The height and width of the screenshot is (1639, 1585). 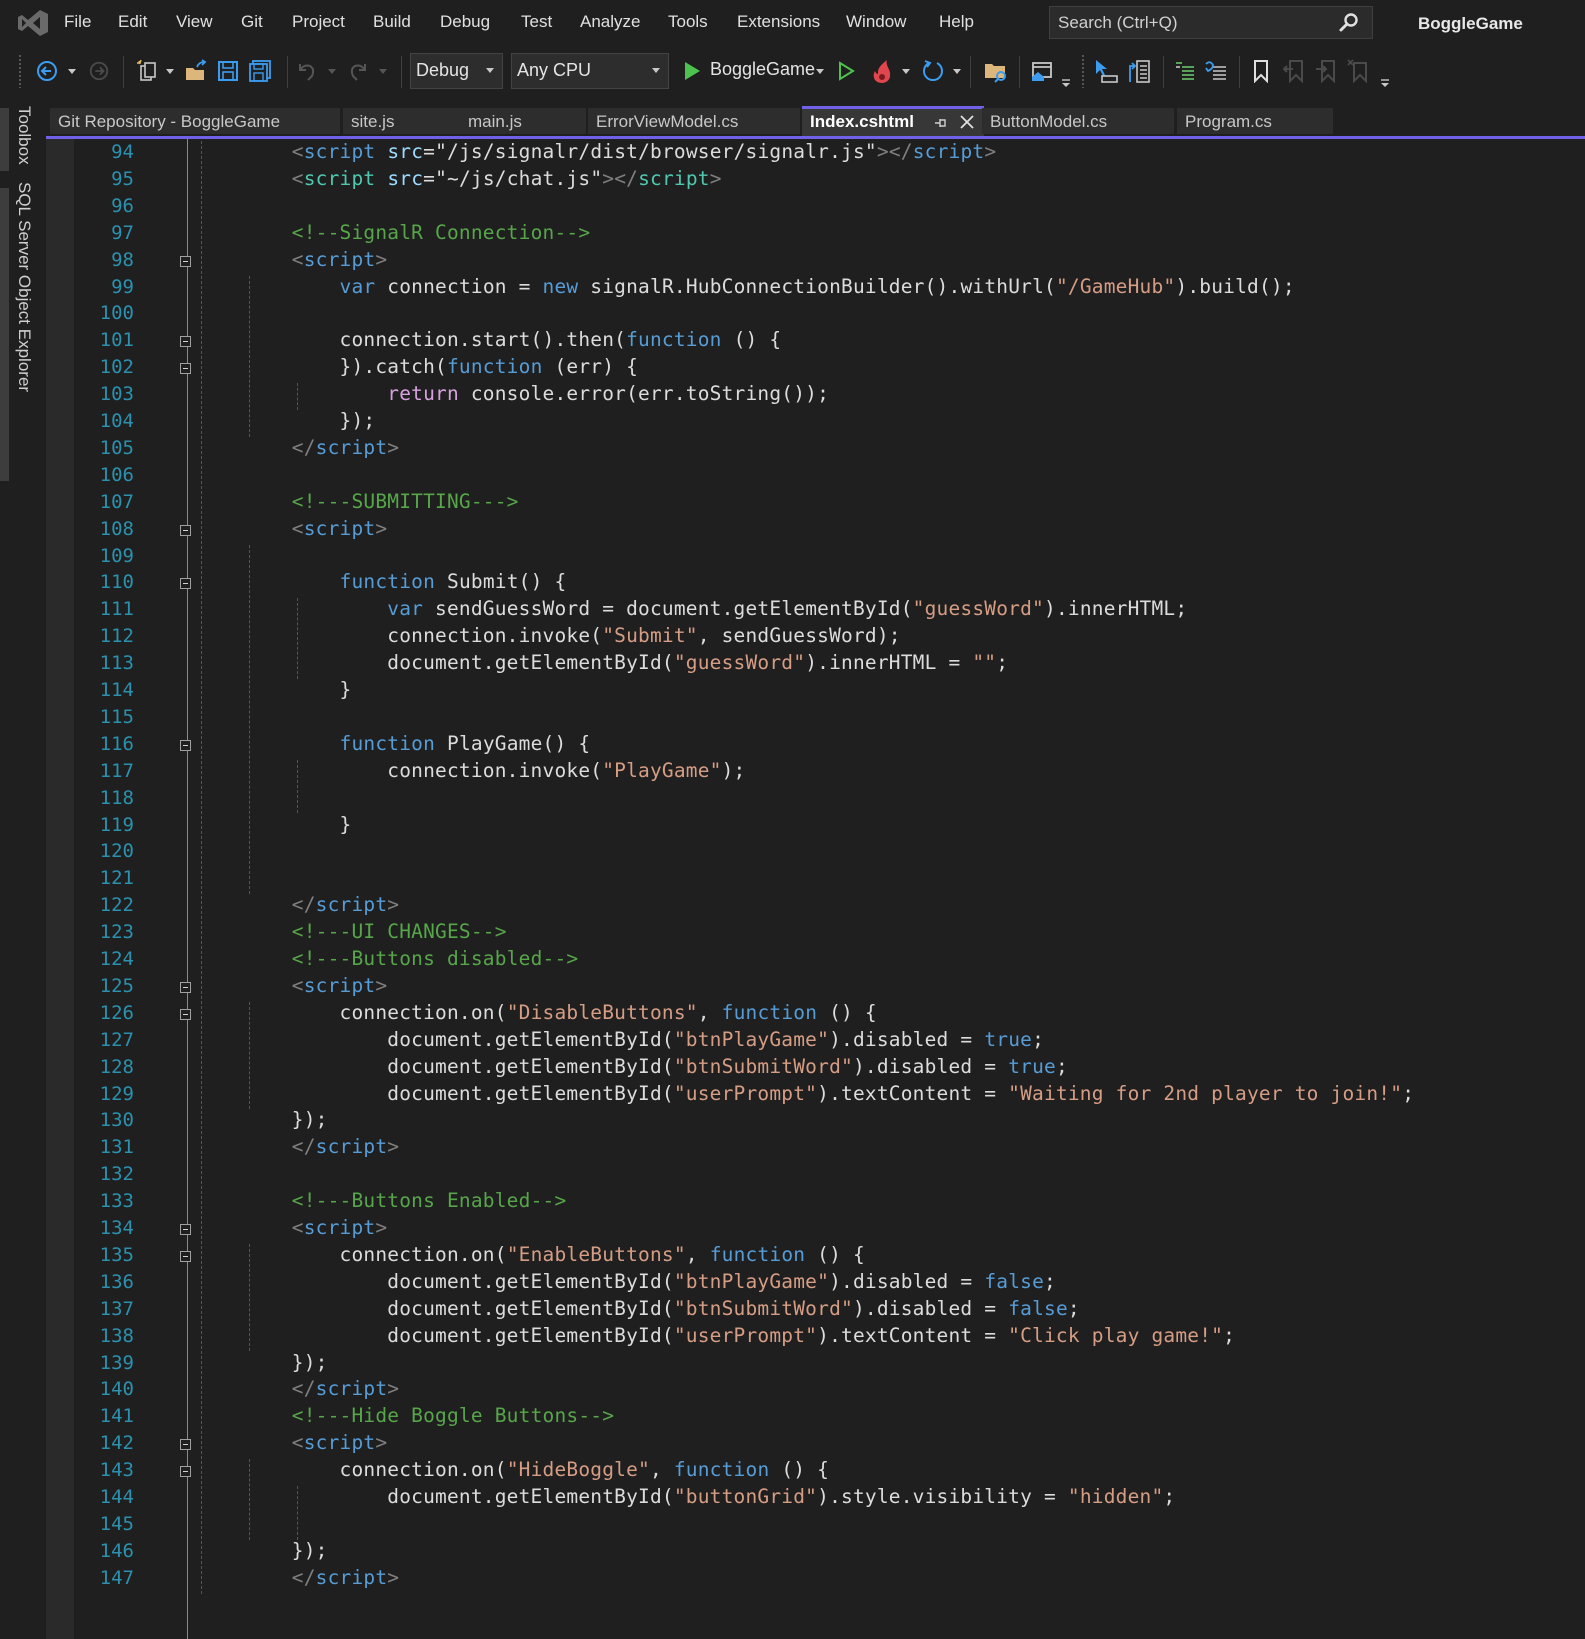 I want to click on code-line: 108 <script>, so click(x=796, y=529).